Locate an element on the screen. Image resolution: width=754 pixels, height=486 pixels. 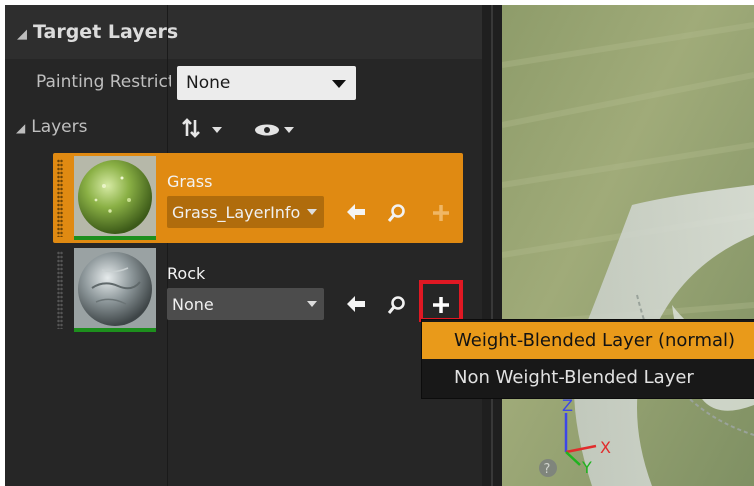
painting-restriction-dropdown: None is located at coordinates (266, 83).